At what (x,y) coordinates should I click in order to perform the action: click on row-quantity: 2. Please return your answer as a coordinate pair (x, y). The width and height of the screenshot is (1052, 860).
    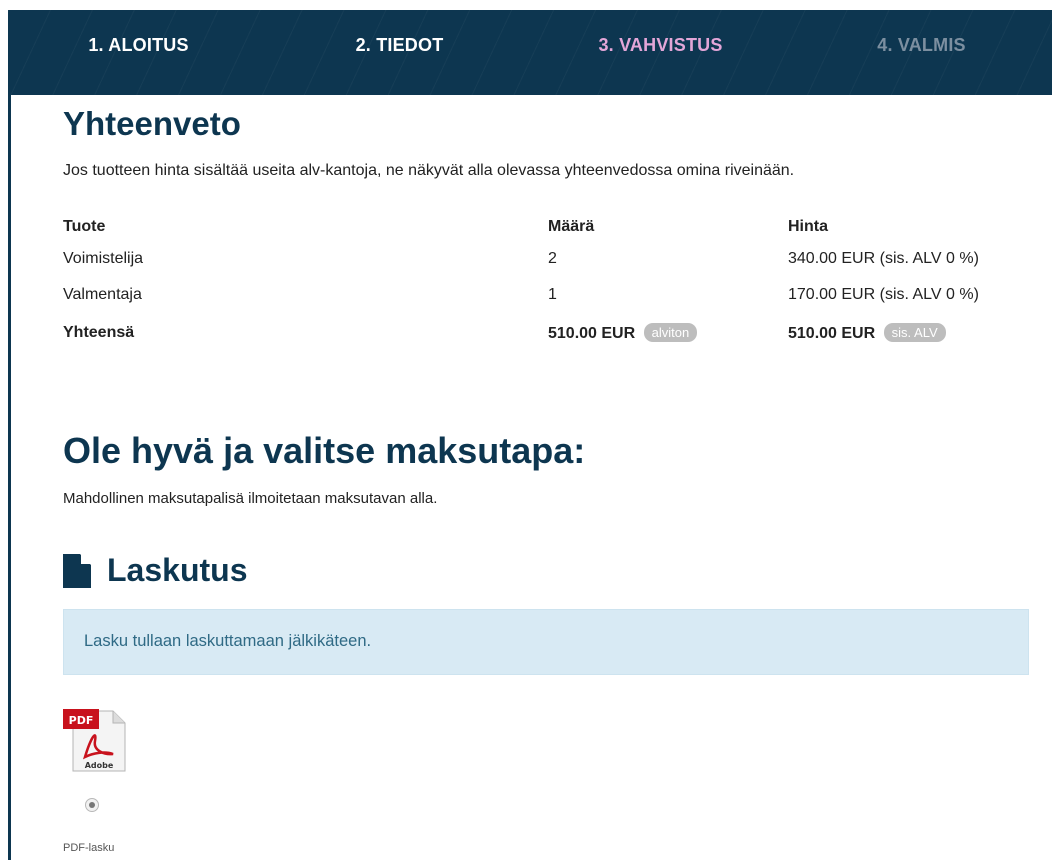
    Looking at the image, I should click on (552, 258).